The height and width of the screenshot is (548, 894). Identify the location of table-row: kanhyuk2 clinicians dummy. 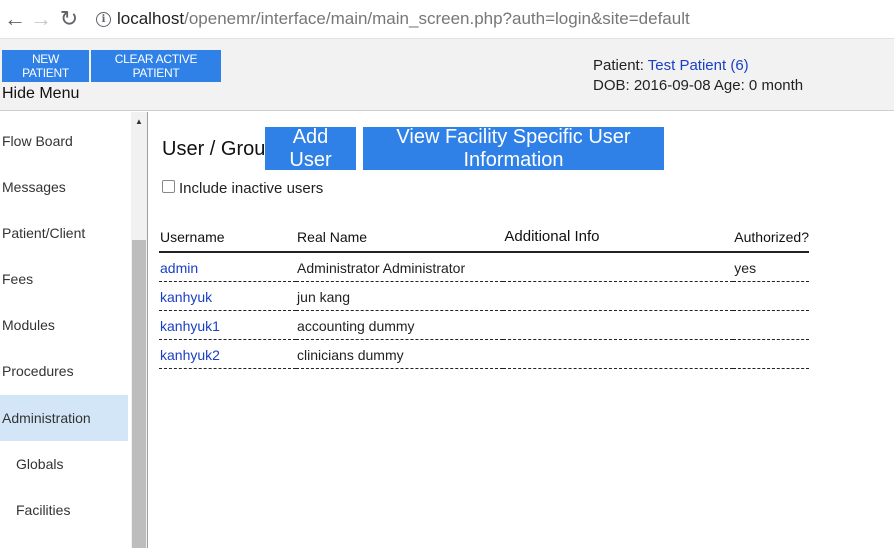
(484, 354).